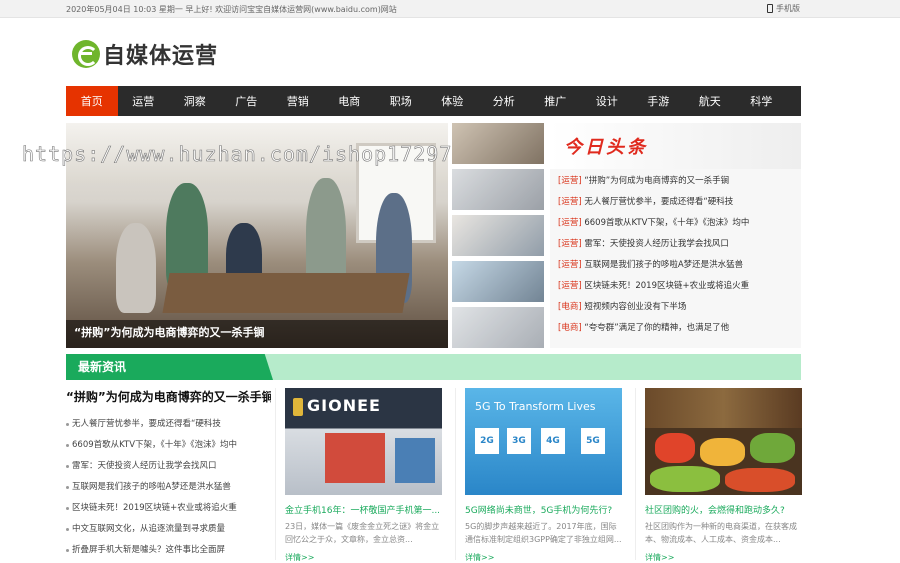  What do you see at coordinates (679, 181) in the screenshot?
I see `headline-item: [运营] “拼购”为何成为电商博弈的又一杀手锏` at bounding box center [679, 181].